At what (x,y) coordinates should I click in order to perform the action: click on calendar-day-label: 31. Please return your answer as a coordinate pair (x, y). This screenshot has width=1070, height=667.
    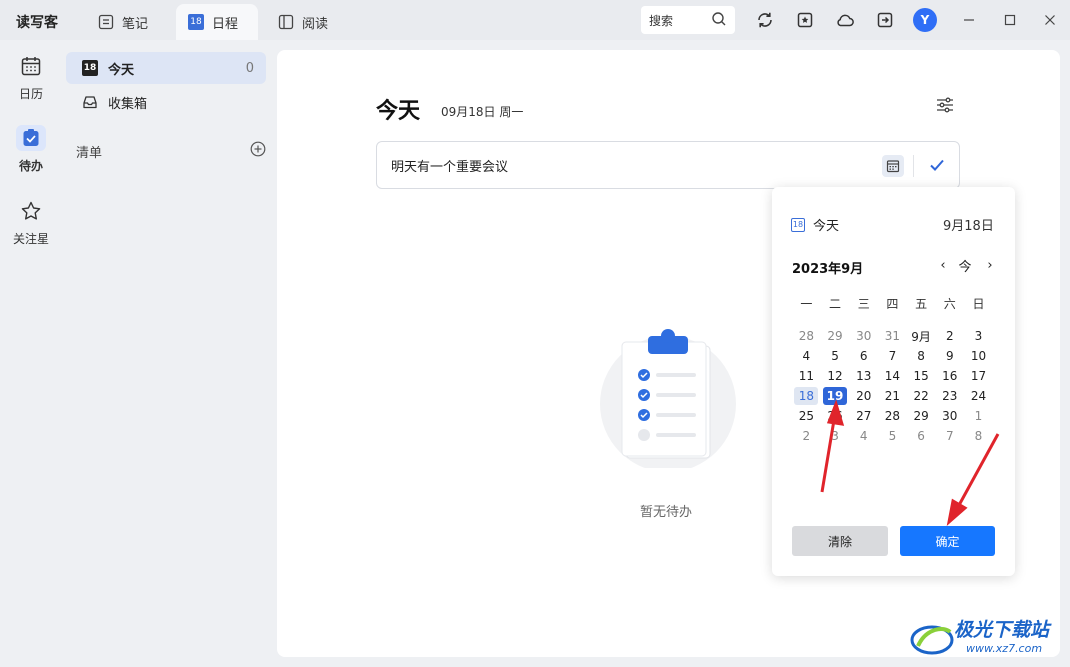
    Looking at the image, I should click on (892, 336).